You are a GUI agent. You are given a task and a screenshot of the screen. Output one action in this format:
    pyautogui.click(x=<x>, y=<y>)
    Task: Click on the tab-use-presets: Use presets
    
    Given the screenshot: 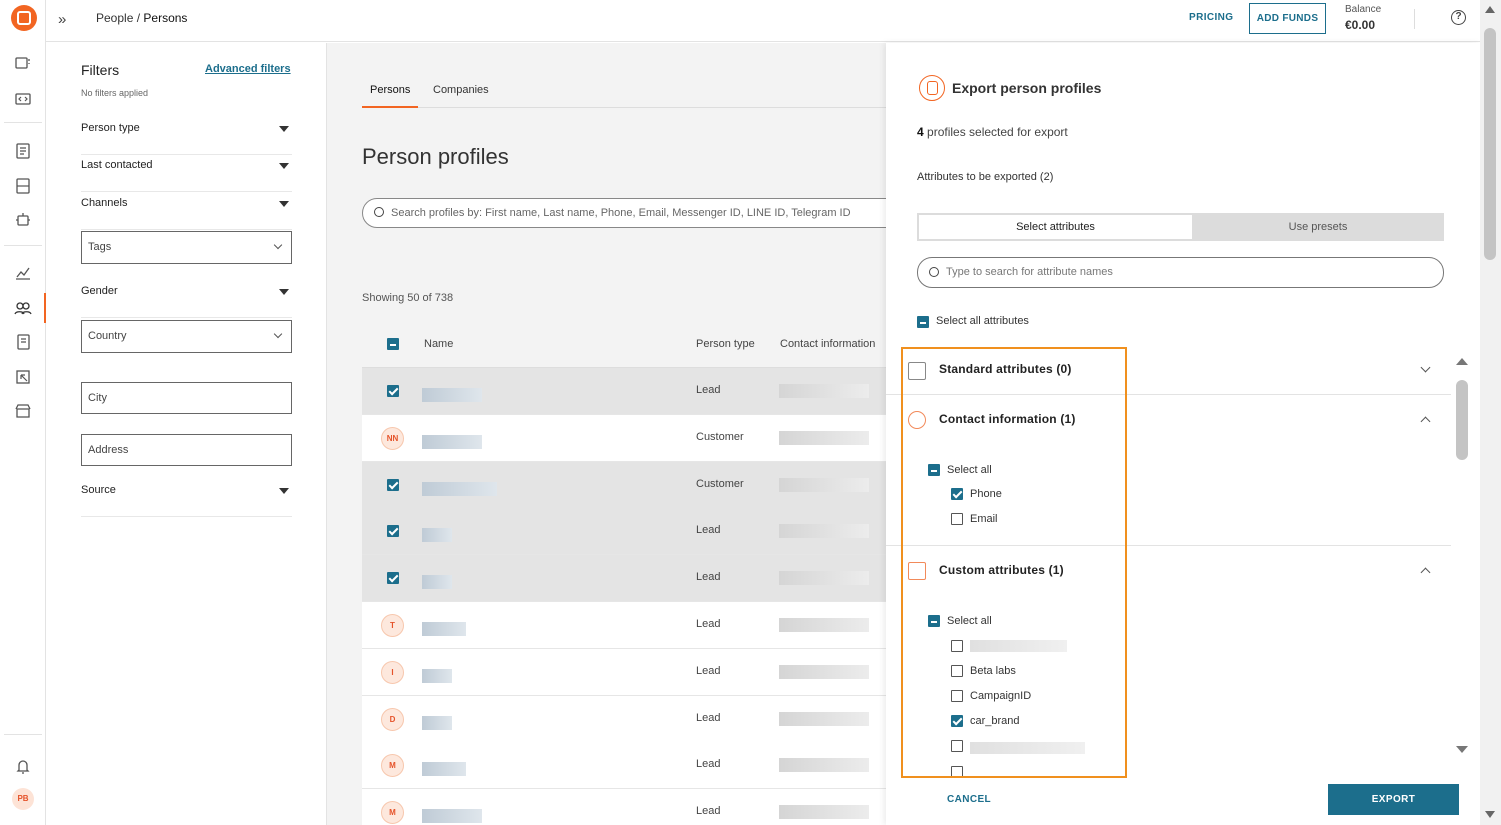 What is the action you would take?
    pyautogui.click(x=1318, y=227)
    